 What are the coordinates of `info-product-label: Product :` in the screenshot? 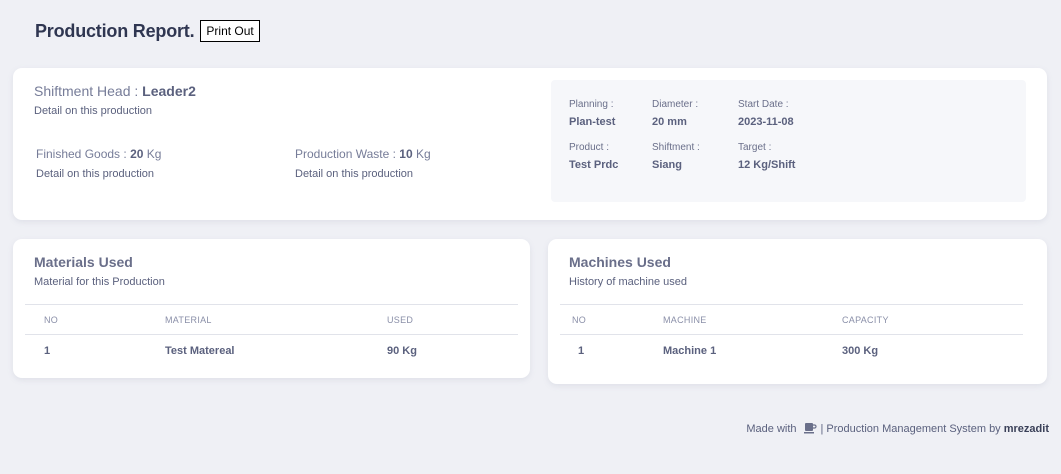 It's located at (589, 147).